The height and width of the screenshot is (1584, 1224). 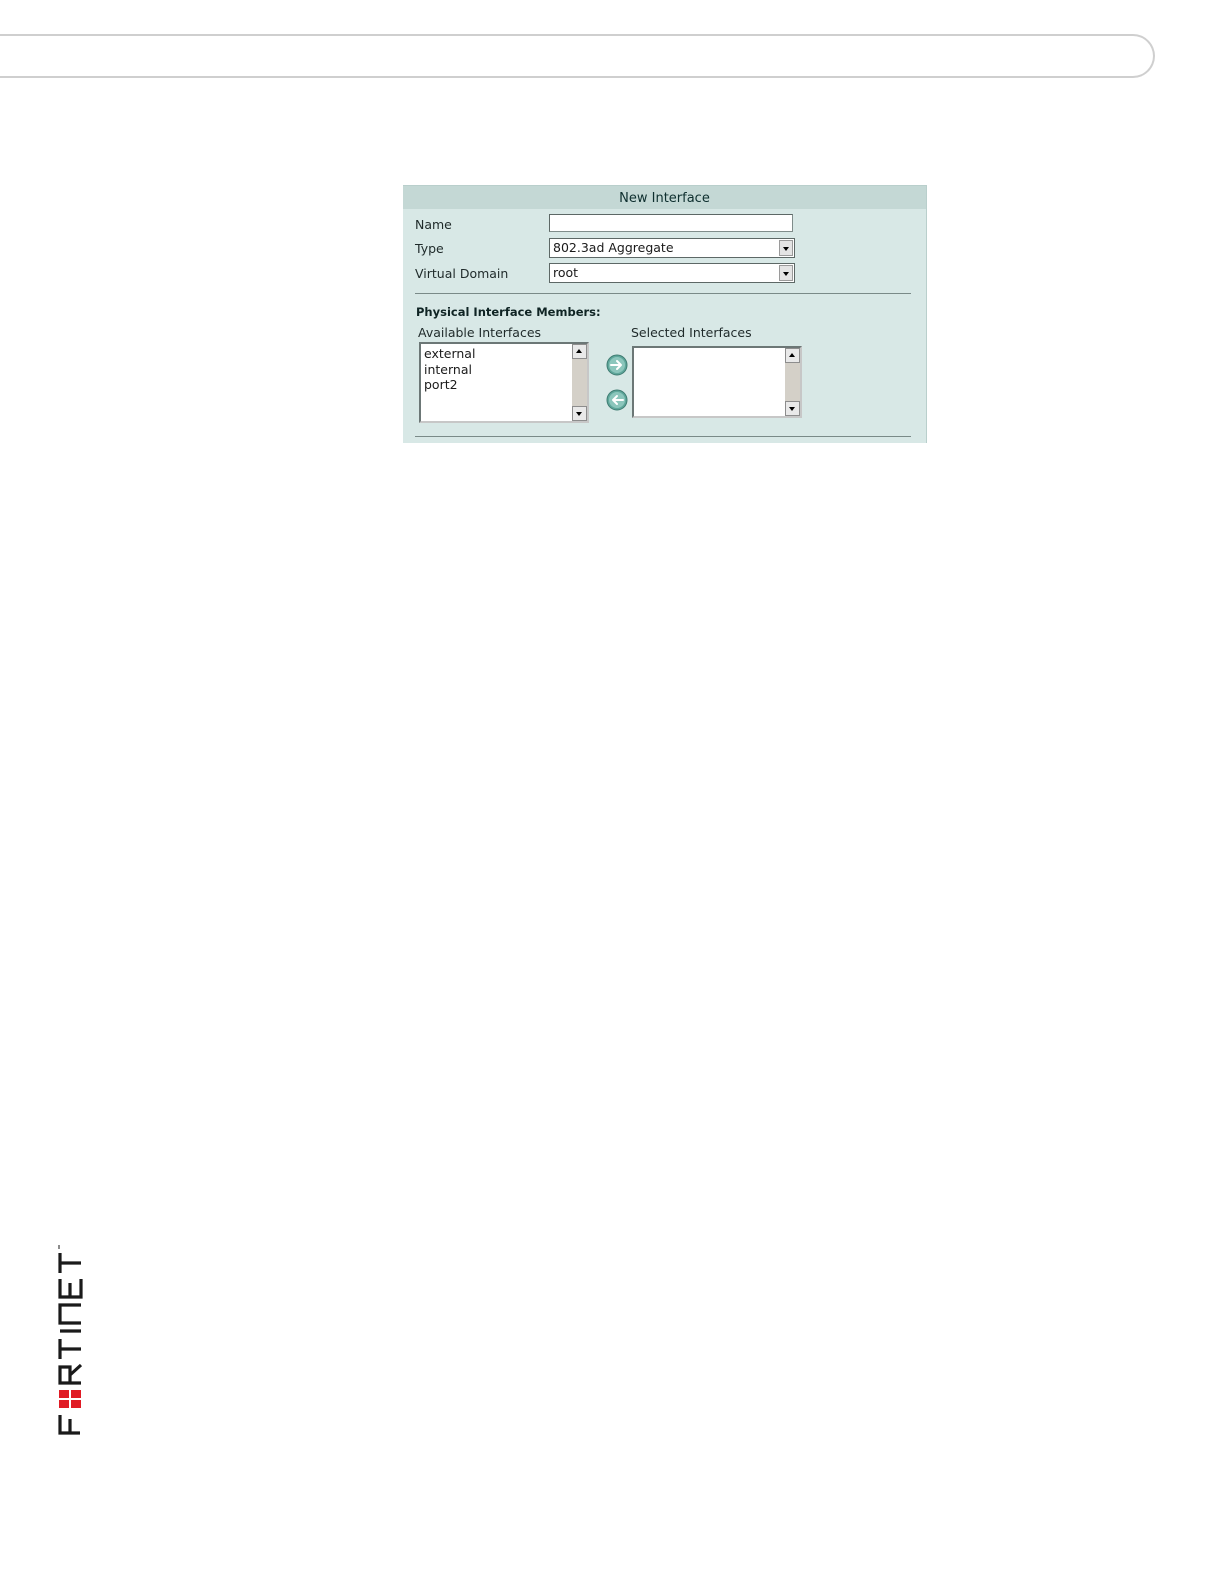 What do you see at coordinates (504, 382) in the screenshot?
I see `available-interfaces-list: external internal port2` at bounding box center [504, 382].